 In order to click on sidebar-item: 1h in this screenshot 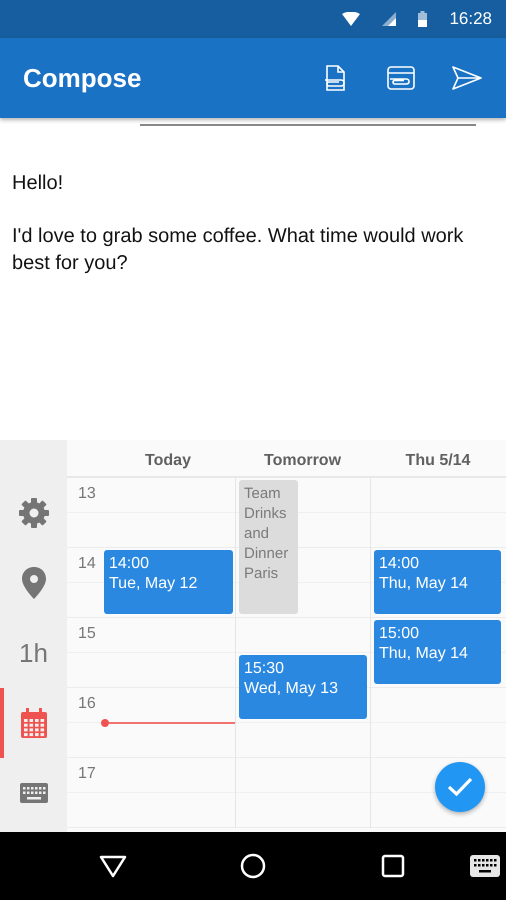, I will do `click(33, 653)`.